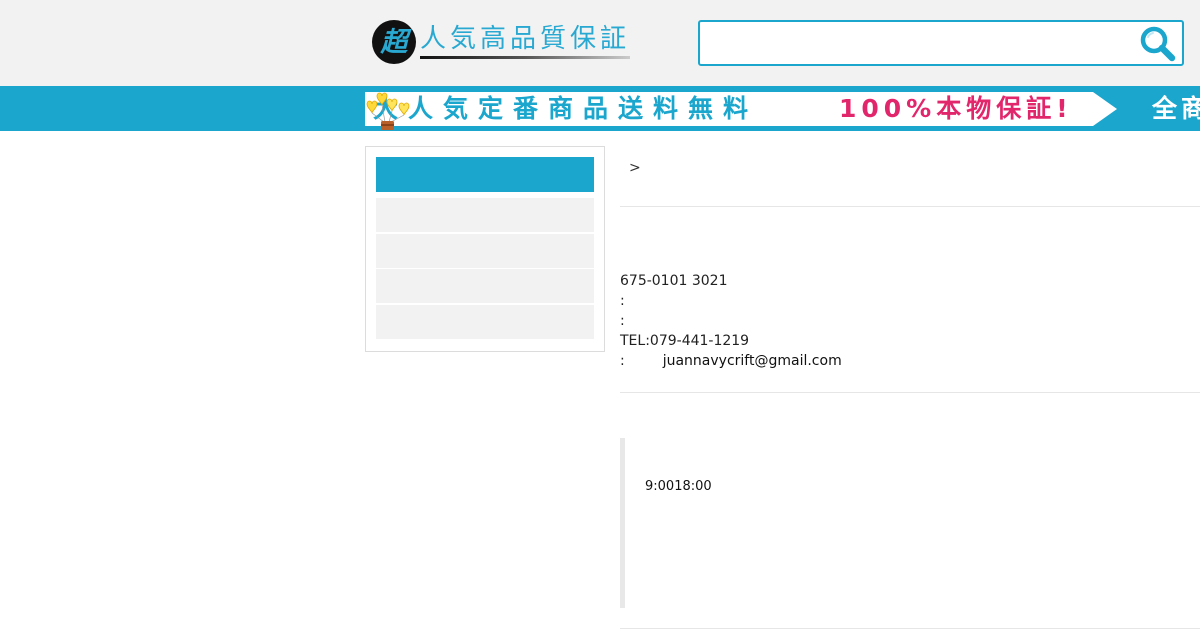  I want to click on search-icon, so click(1158, 44).